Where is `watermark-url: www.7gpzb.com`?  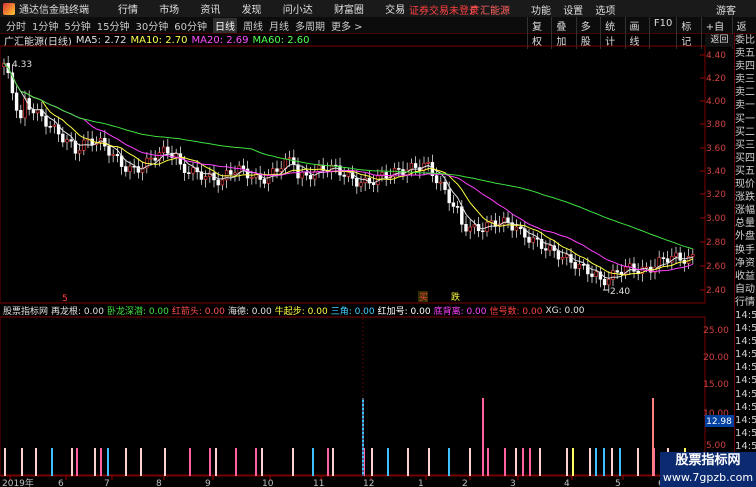 watermark-url: www.7gpzb.com is located at coordinates (708, 477).